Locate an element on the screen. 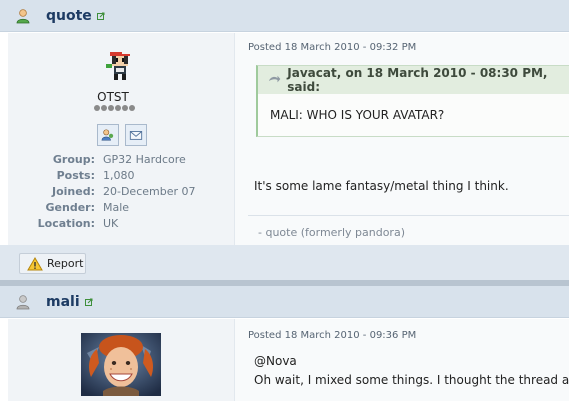  rank-pips is located at coordinates (114, 108).